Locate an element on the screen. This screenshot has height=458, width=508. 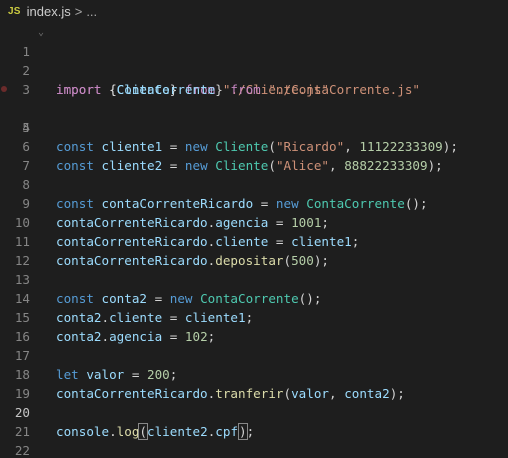
breadcrumb-file: index.js is located at coordinates (49, 11).